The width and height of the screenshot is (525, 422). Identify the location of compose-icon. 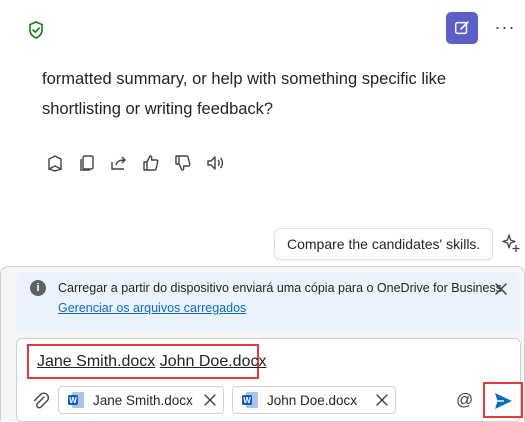
(461, 28).